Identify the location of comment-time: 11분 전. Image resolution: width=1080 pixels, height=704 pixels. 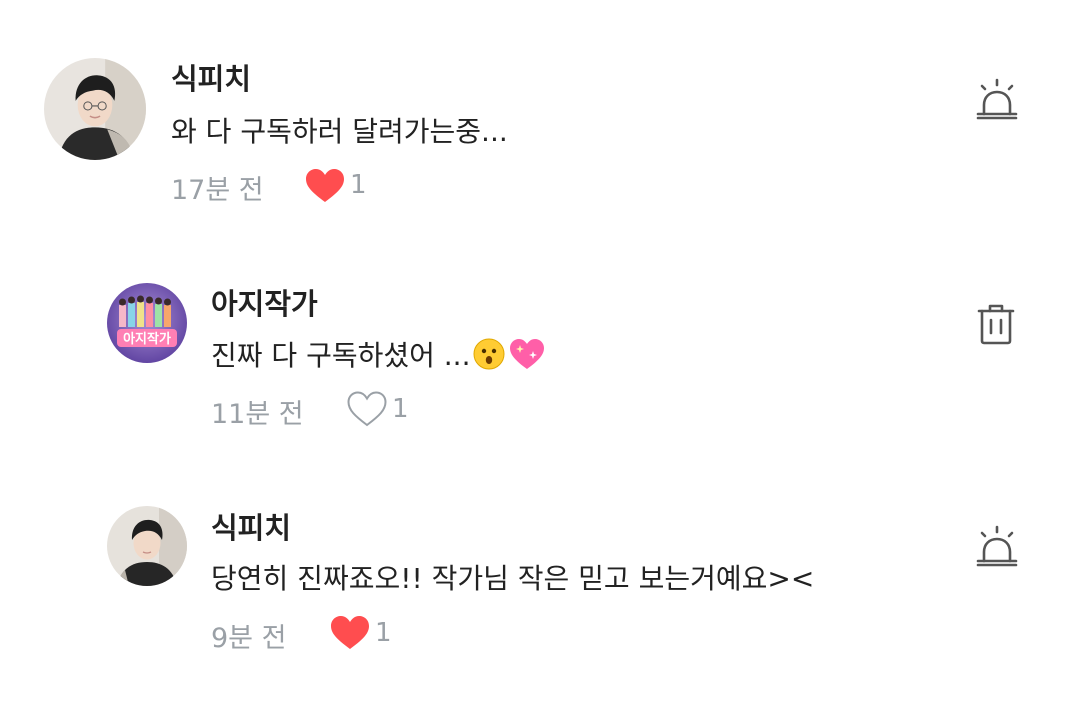
(257, 414).